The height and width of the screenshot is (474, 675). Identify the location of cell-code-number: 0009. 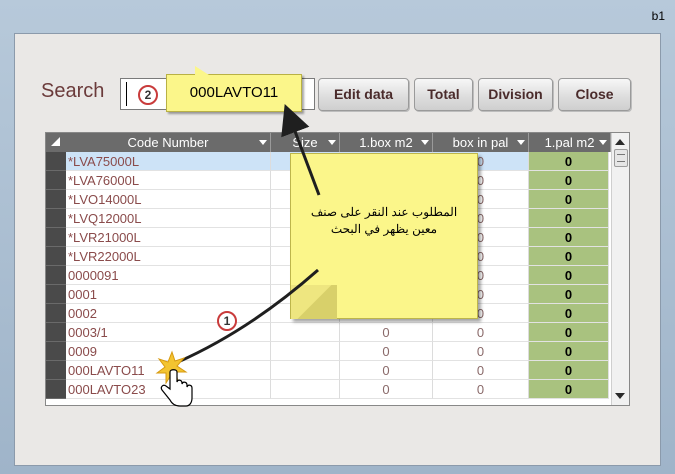
(168, 351).